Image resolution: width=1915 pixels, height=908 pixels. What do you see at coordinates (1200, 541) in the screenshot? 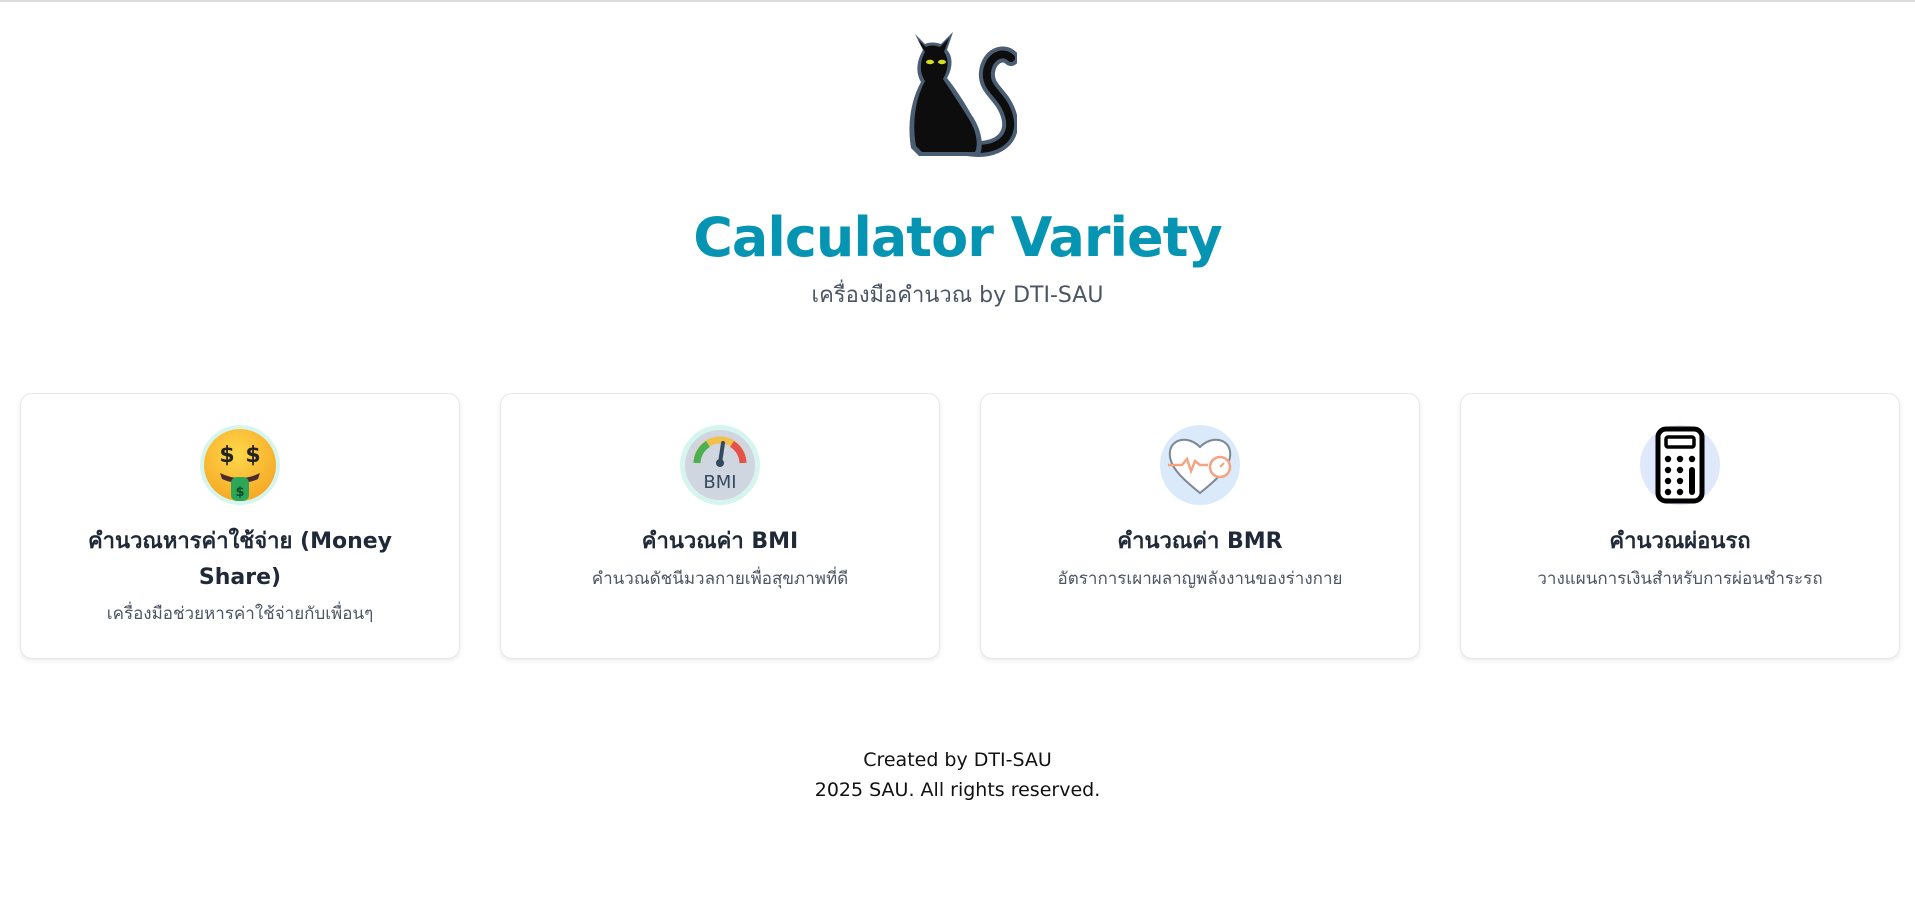
I see `card-title: คำนวณค่า BMR` at bounding box center [1200, 541].